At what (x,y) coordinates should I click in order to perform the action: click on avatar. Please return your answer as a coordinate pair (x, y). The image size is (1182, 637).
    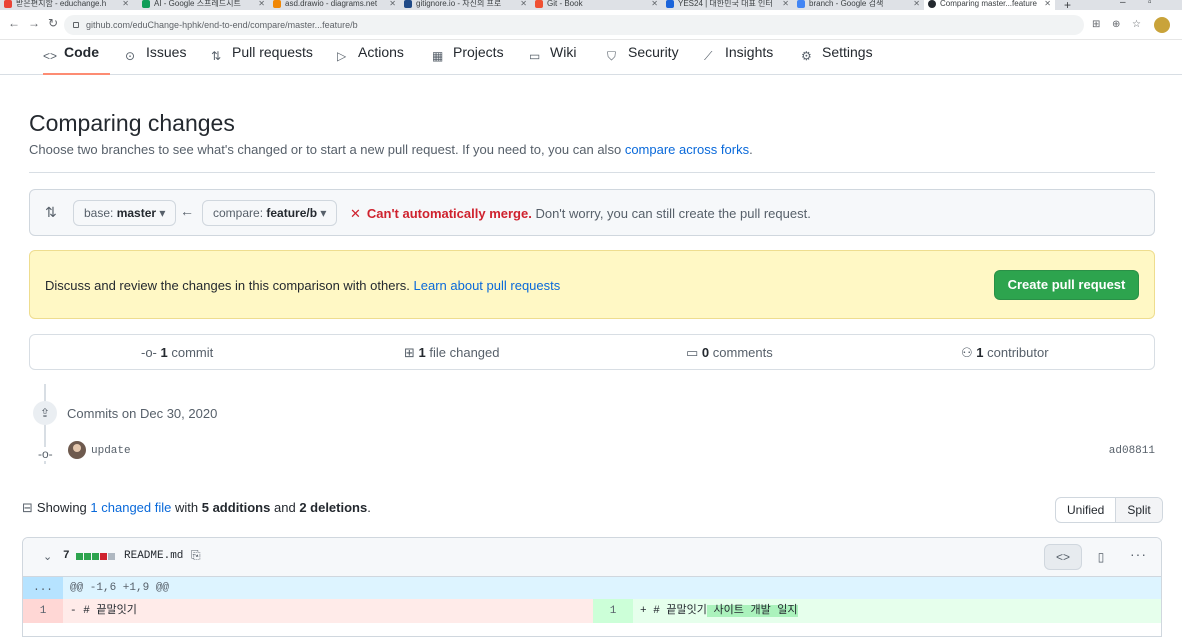
    Looking at the image, I should click on (77, 450).